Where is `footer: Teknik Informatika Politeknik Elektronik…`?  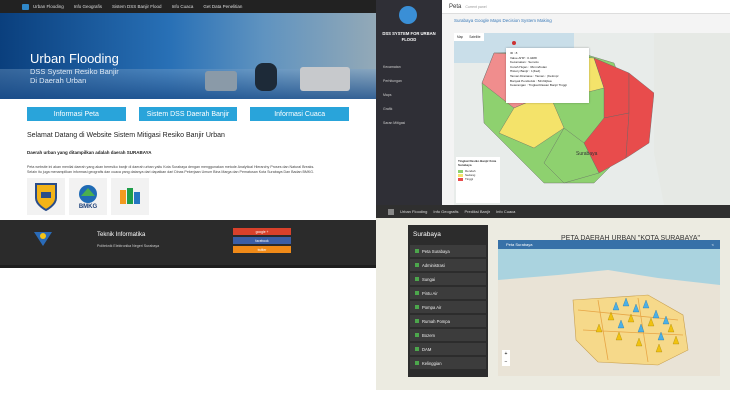
footer: Teknik Informatika Politeknik Elektronik… is located at coordinates (188, 242).